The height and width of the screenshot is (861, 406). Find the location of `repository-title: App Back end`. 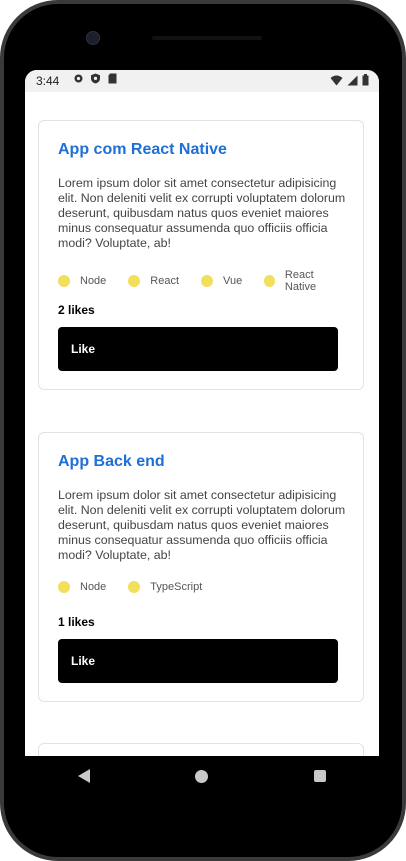

repository-title: App Back end is located at coordinates (111, 461).